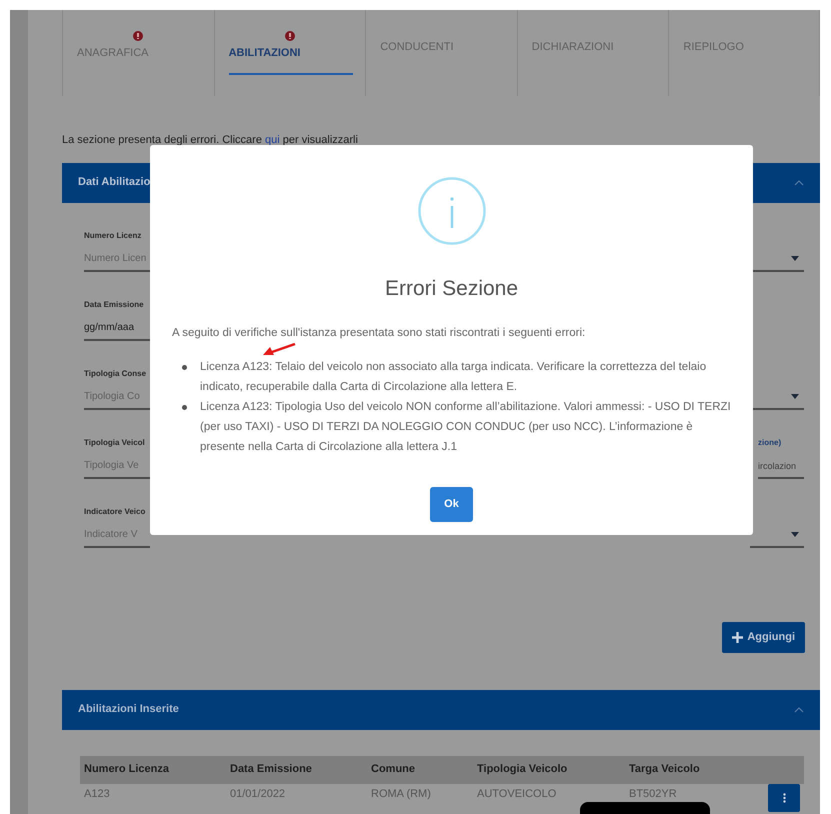  What do you see at coordinates (97, 794) in the screenshot?
I see `table-cell-text: A123` at bounding box center [97, 794].